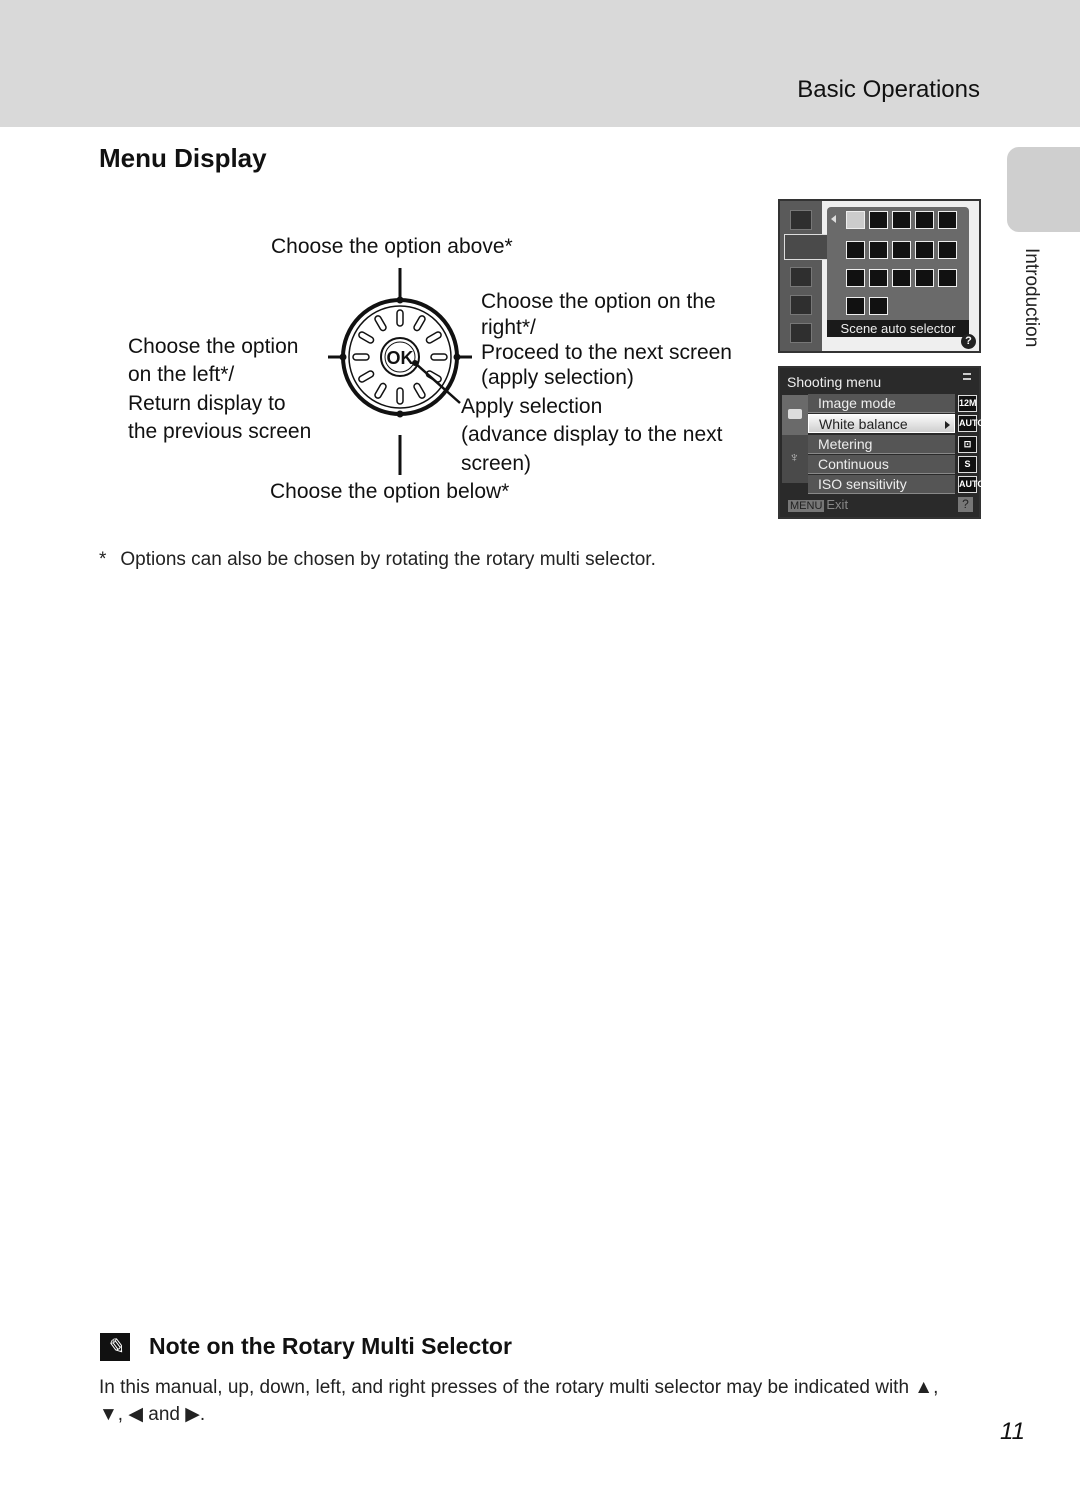 The image size is (1080, 1486). Describe the element at coordinates (330, 1346) in the screenshot. I see `note-title: Note on the Rotary Multi Selector` at that location.